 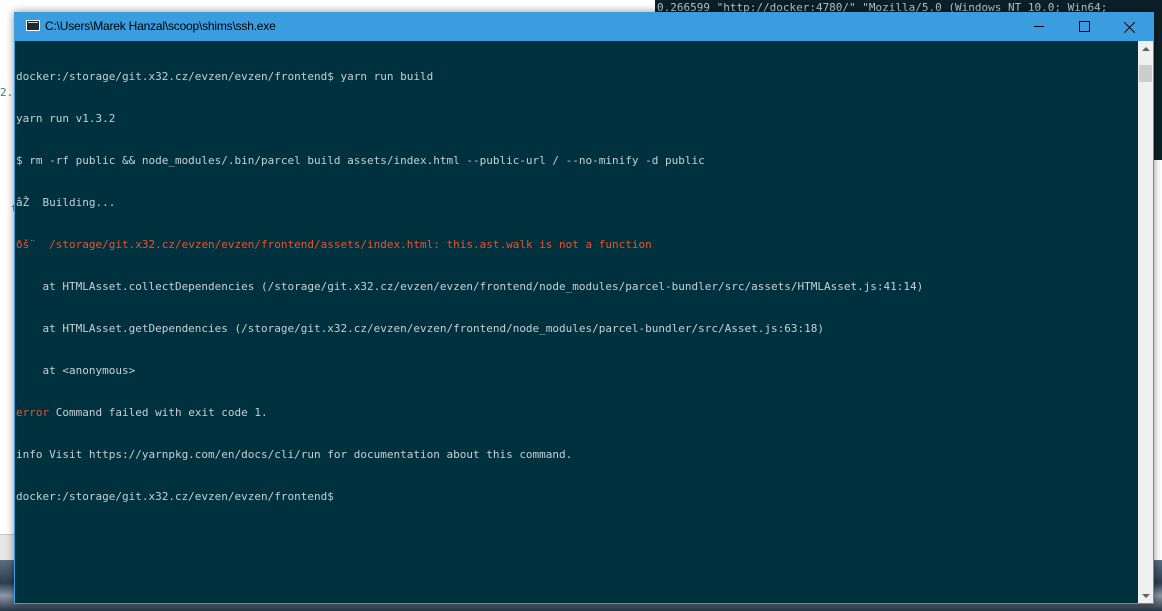 I want to click on error-detail: Command failed with exit code 1., so click(x=158, y=412).